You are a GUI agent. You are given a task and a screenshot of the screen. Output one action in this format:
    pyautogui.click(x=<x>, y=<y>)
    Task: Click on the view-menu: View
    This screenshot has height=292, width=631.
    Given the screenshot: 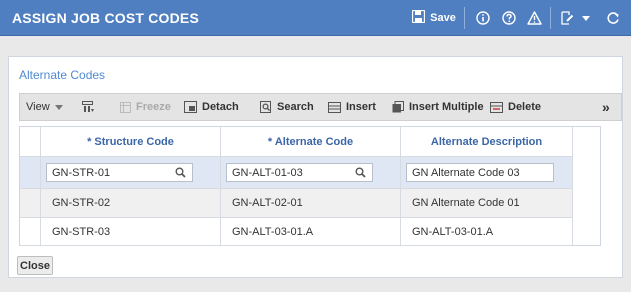 What is the action you would take?
    pyautogui.click(x=44, y=107)
    